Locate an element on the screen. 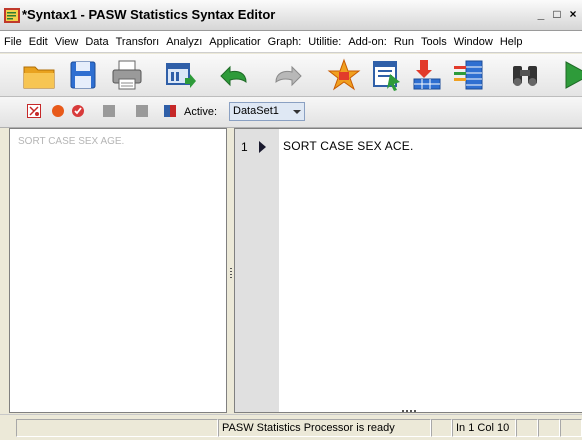 The image size is (582, 440). menu-data: Data is located at coordinates (96, 42).